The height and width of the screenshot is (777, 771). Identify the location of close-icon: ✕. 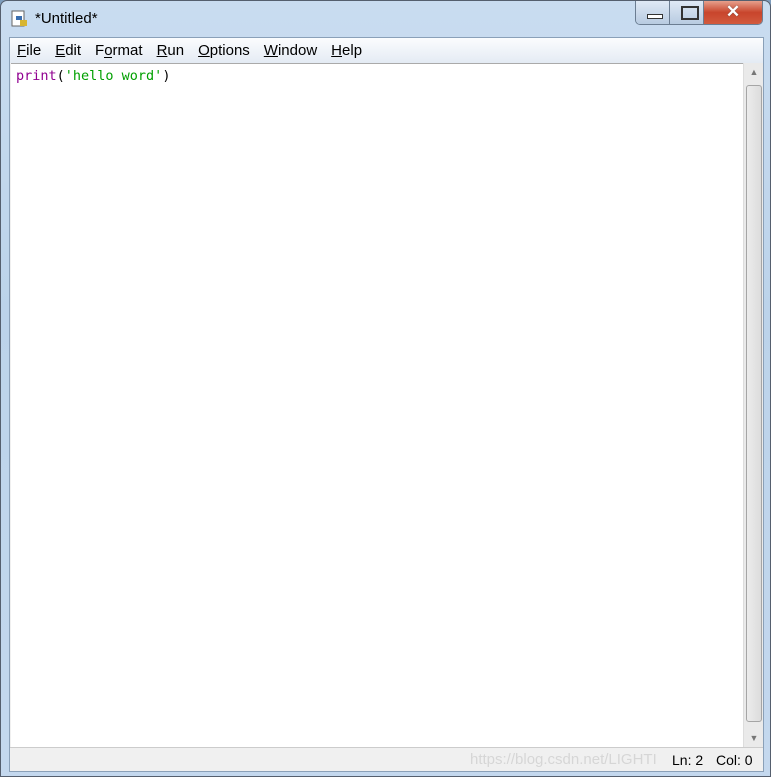
(733, 11).